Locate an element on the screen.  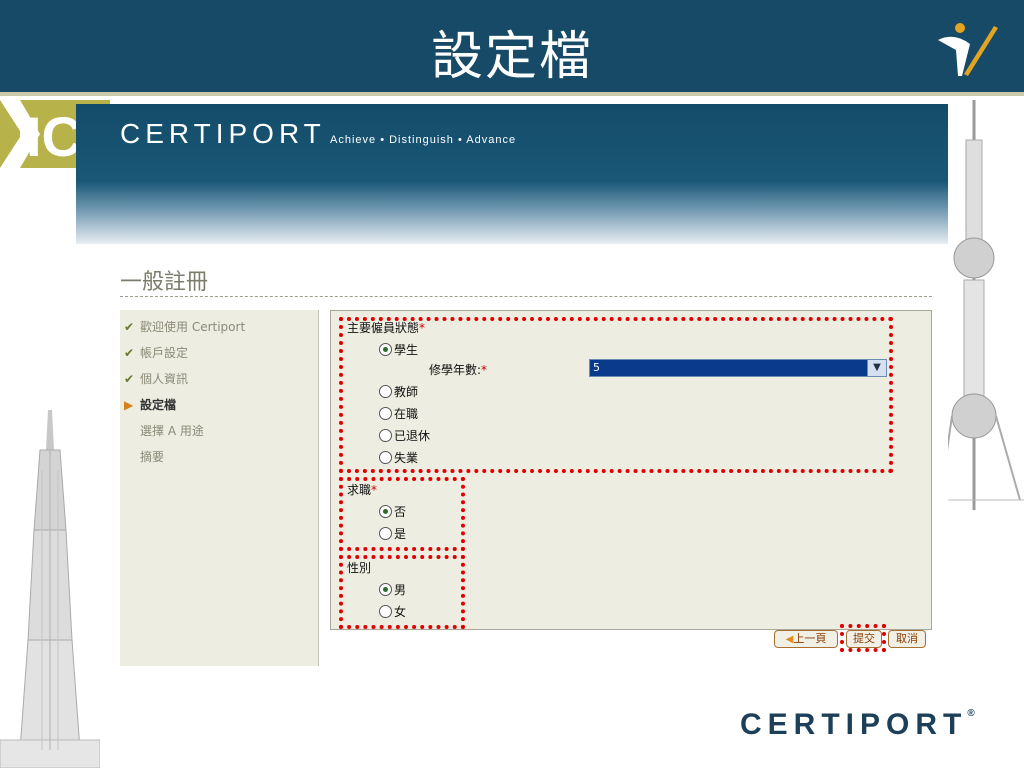
status-highlight is located at coordinates (616, 395).